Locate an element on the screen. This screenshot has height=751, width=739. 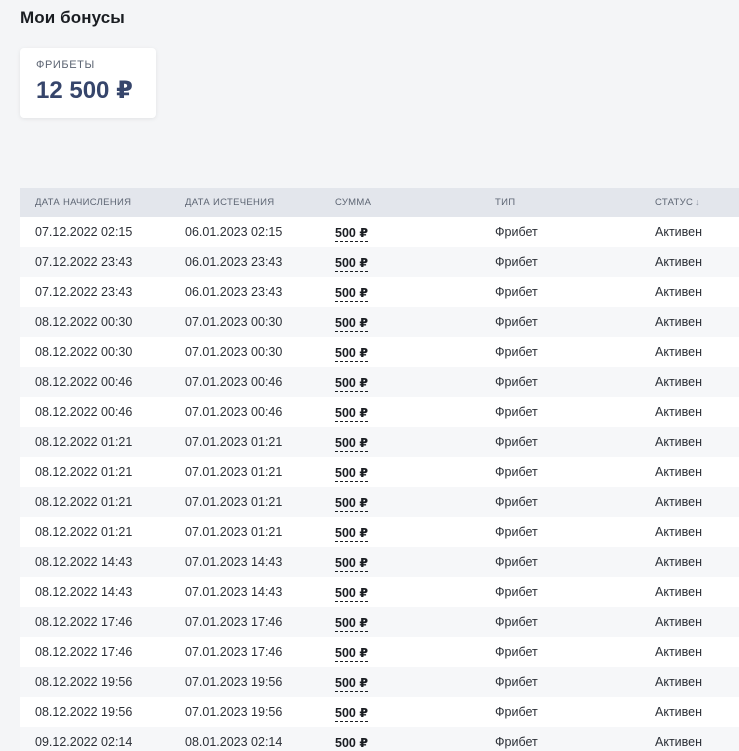
freebet-balance-card: ФРИБЕТЫ 12 500 ₽ is located at coordinates (88, 83).